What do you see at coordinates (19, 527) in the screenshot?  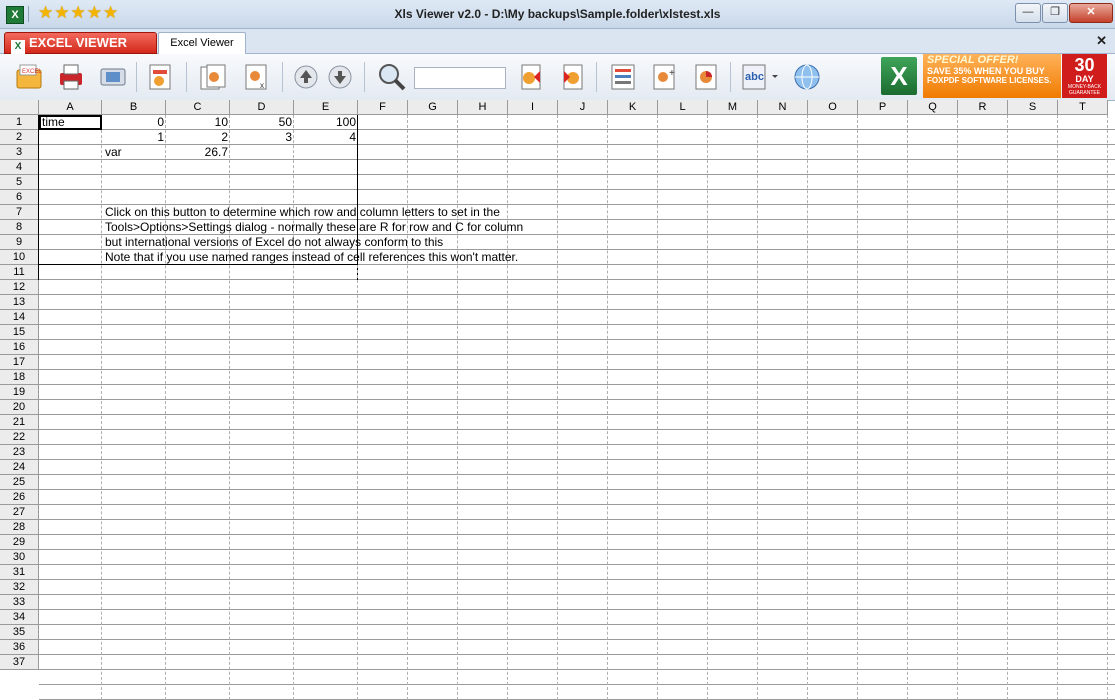 I see `row-header-28: 28` at bounding box center [19, 527].